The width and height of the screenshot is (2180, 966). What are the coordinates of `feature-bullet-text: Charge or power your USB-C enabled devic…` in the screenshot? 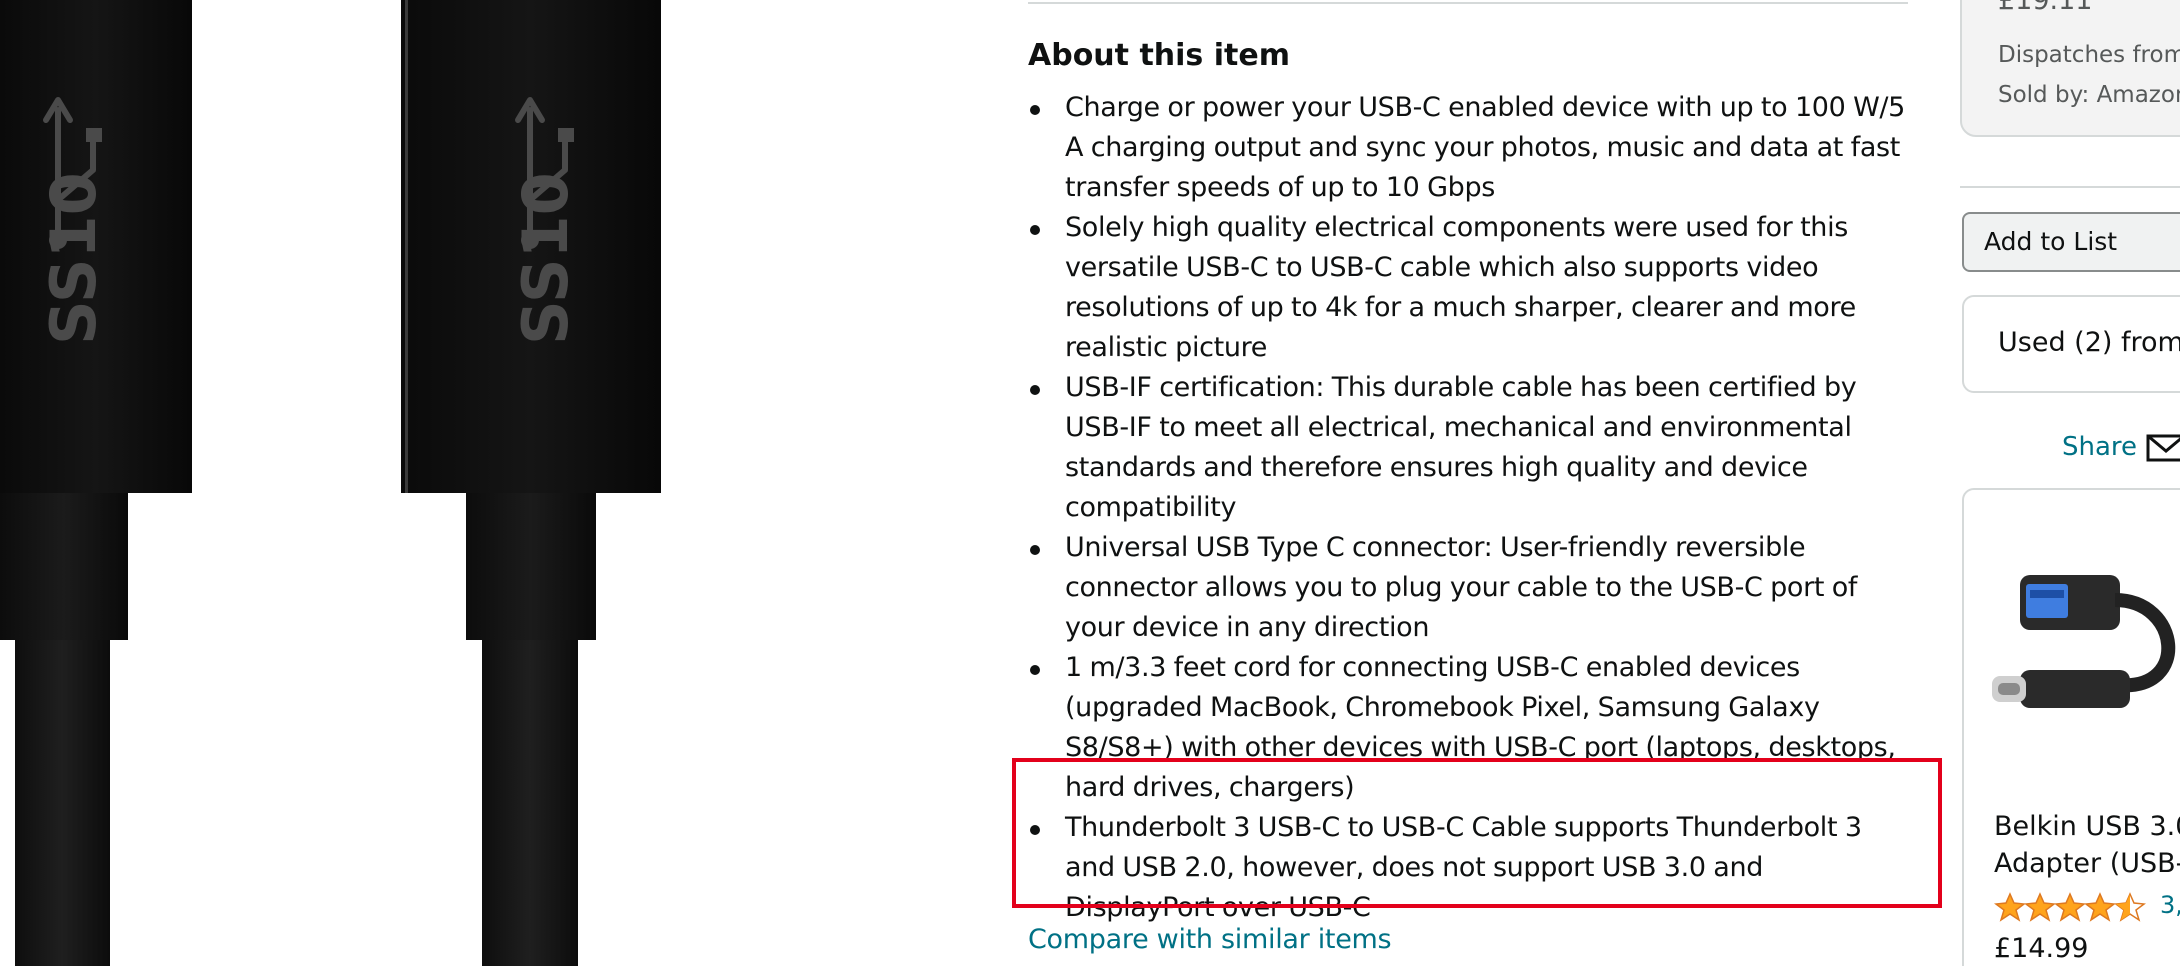 It's located at (1485, 147).